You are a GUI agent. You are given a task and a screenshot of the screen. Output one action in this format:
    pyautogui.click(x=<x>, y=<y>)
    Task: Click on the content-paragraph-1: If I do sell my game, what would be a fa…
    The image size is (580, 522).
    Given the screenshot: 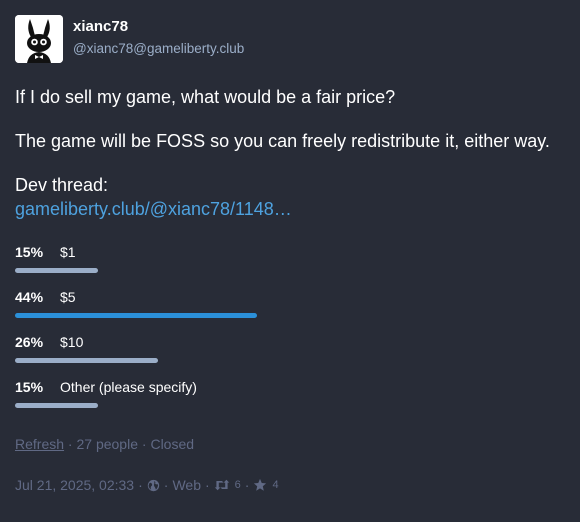 What is the action you would take?
    pyautogui.click(x=205, y=97)
    